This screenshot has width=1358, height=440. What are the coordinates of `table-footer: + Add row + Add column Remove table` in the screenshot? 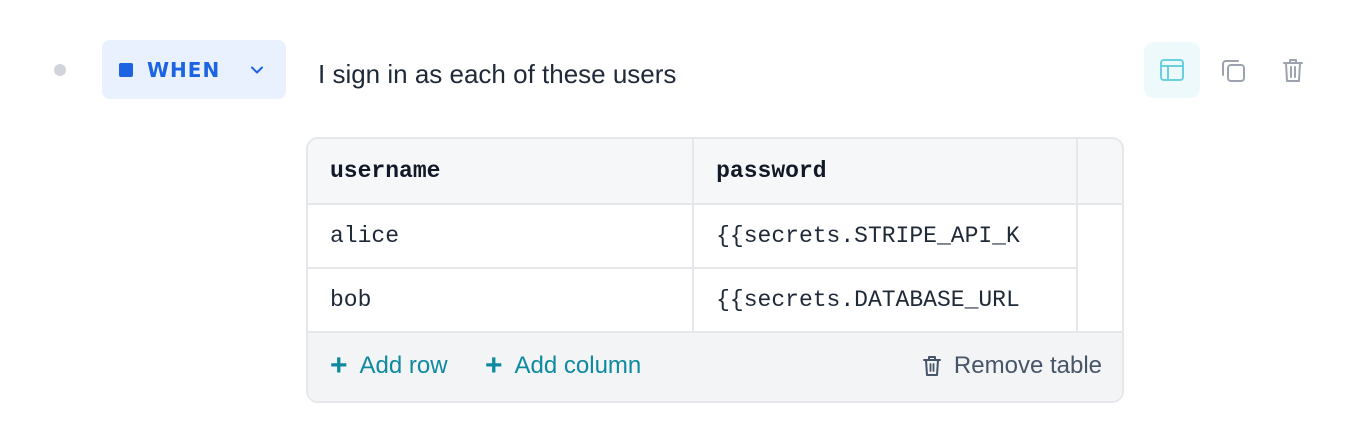 It's located at (715, 366).